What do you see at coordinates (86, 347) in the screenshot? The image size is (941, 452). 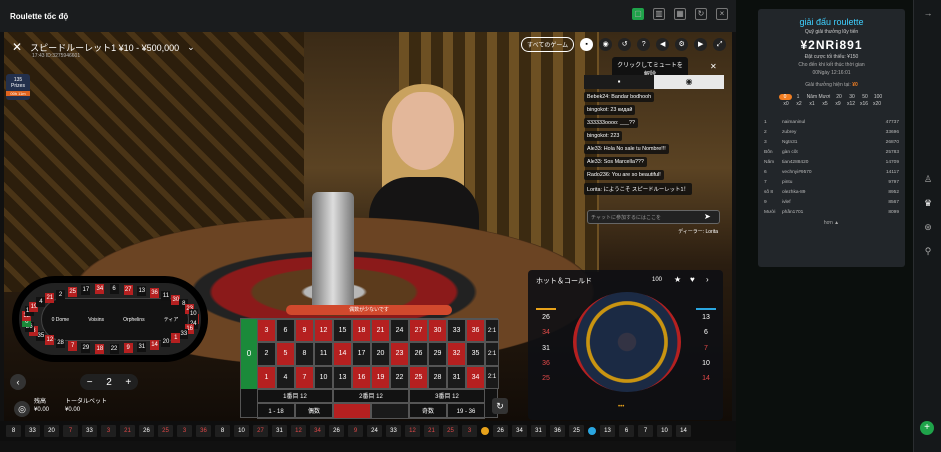 I see `racetrack-number: 29` at bounding box center [86, 347].